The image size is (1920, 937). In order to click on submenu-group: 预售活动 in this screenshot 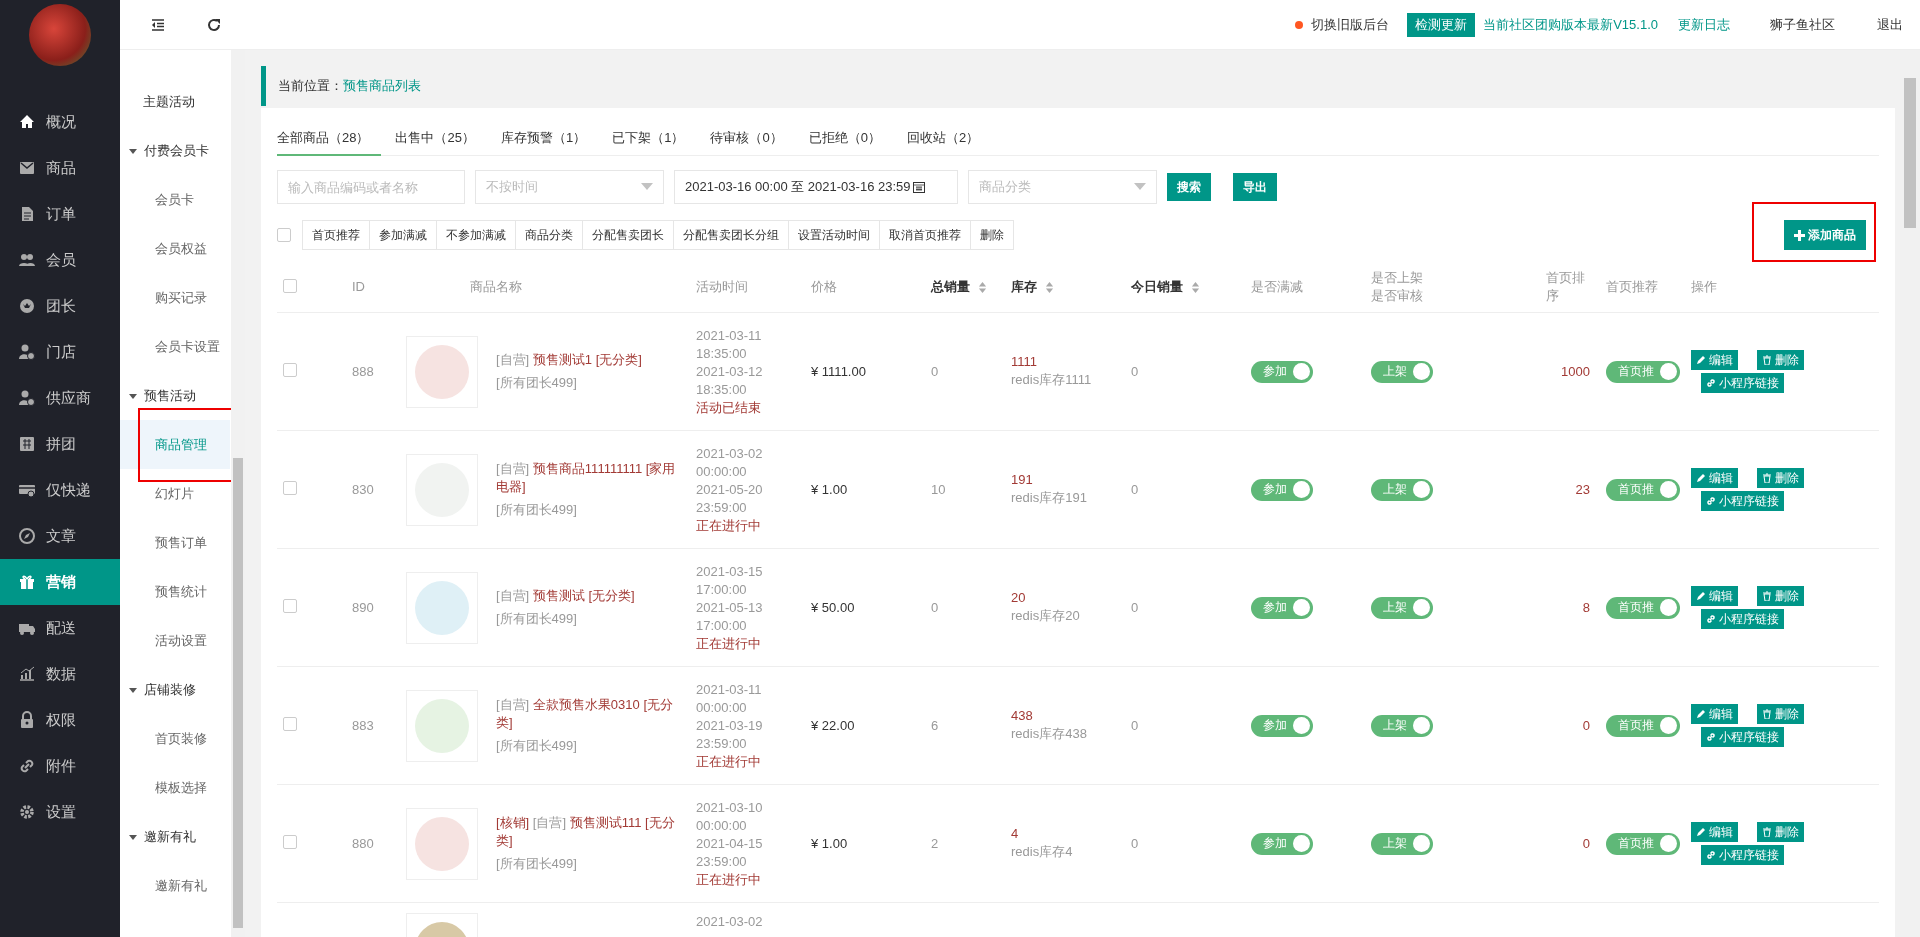, I will do `click(175, 395)`.